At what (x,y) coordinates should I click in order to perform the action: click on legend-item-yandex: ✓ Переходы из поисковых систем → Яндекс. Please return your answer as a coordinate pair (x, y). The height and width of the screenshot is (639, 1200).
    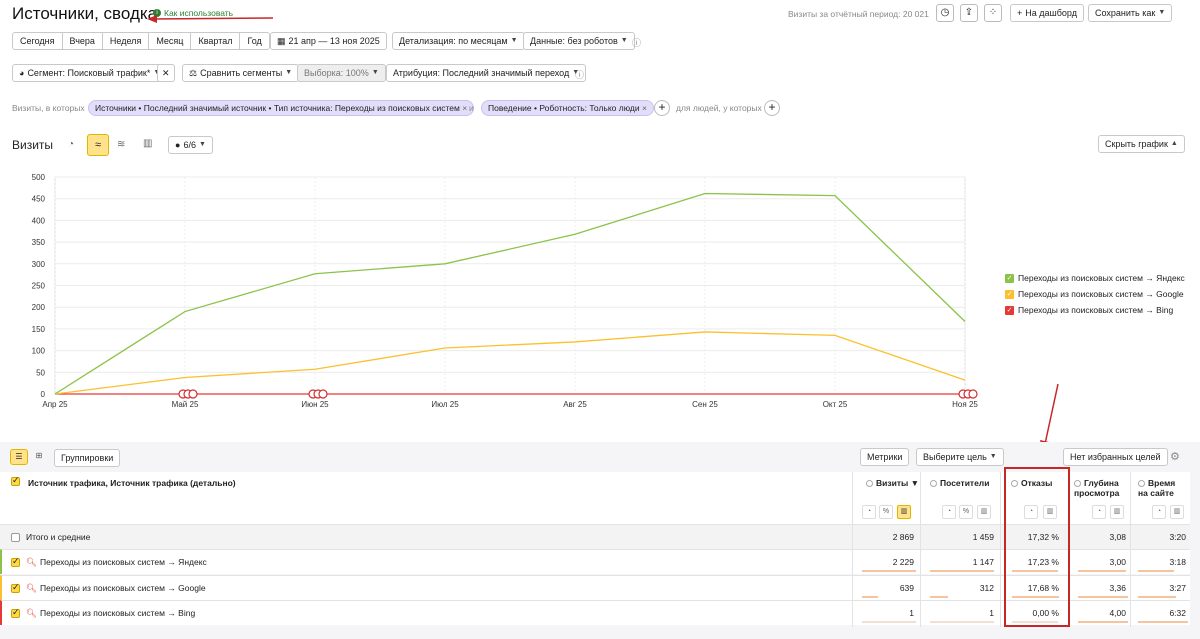
    Looking at the image, I should click on (1095, 278).